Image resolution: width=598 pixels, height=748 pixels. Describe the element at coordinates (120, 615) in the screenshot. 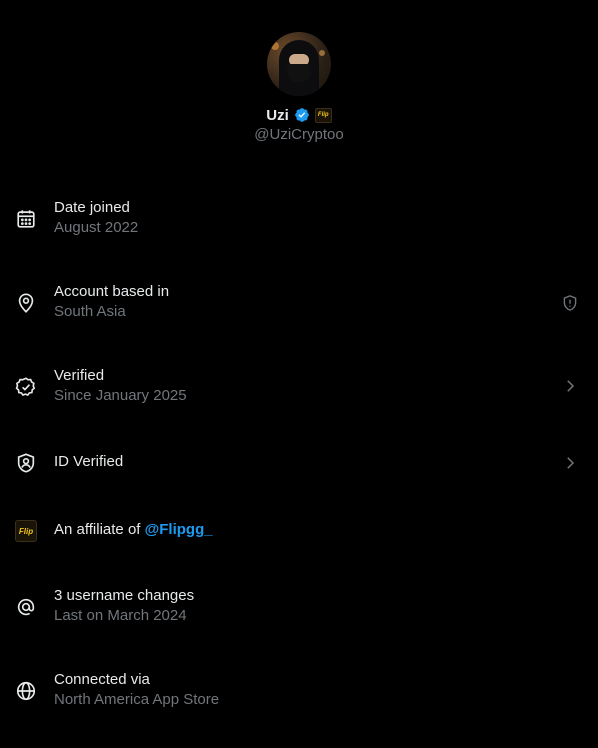

I see `username-changes-last: Last on March 2024` at that location.